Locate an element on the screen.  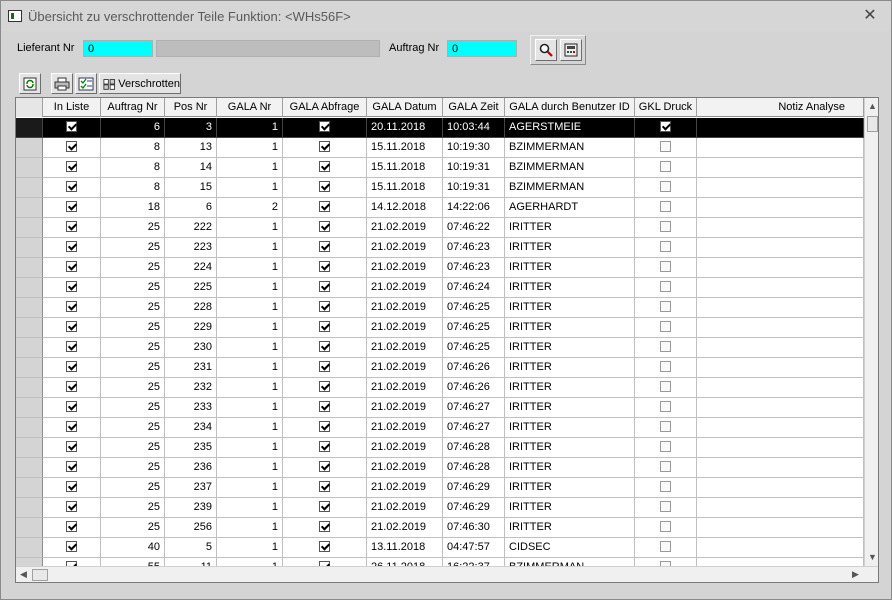
scroll-left-arrow-icon: ◀ is located at coordinates (23, 574).